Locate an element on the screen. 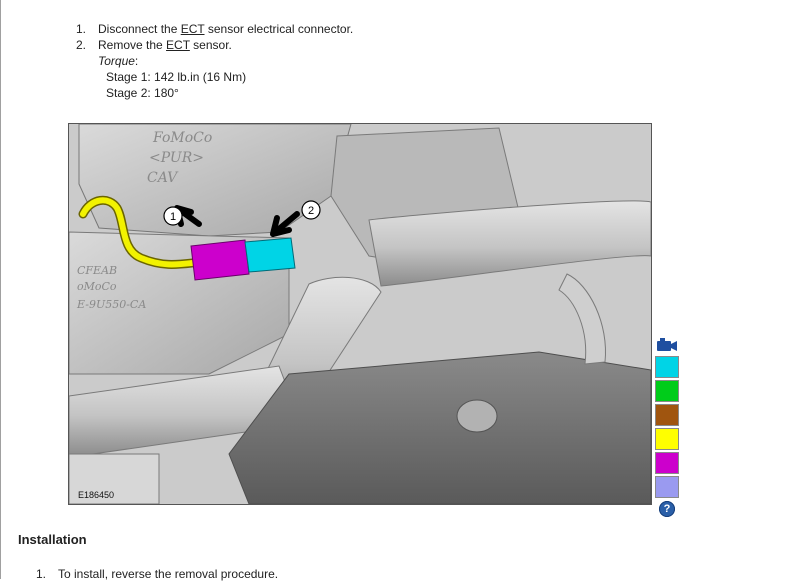 This screenshot has height=582, width=797. help-icon: ? is located at coordinates (667, 509).